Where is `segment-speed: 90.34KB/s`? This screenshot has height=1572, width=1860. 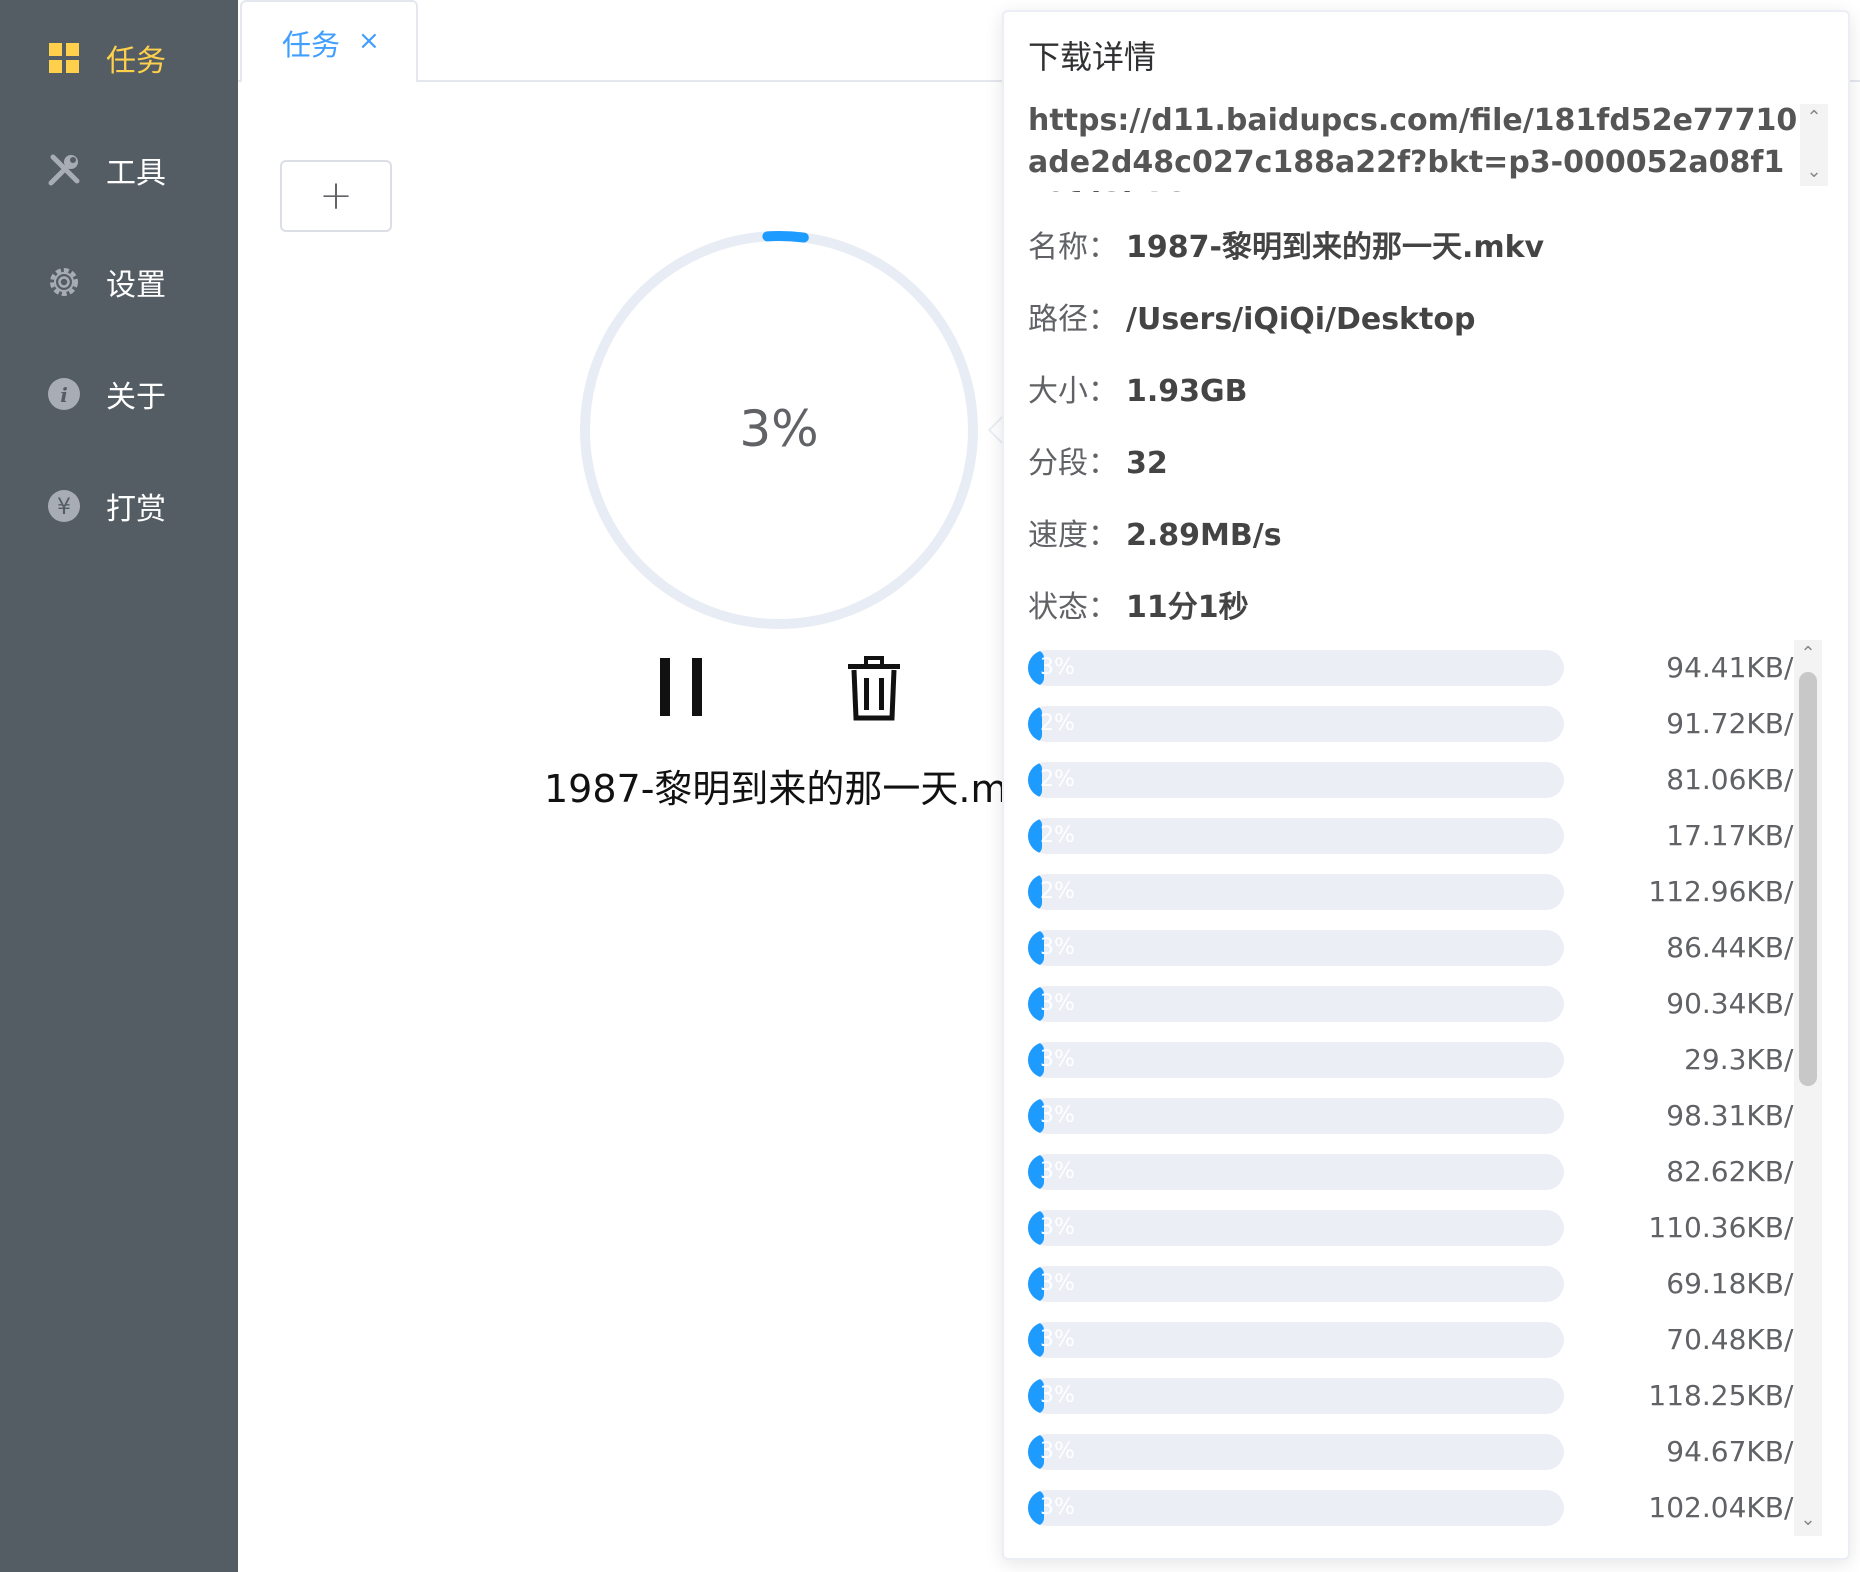 segment-speed: 90.34KB/s is located at coordinates (1737, 1003).